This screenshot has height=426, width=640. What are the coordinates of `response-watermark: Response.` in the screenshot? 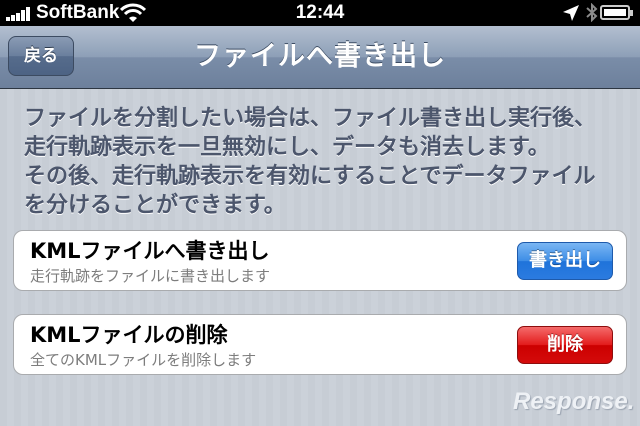 It's located at (574, 401).